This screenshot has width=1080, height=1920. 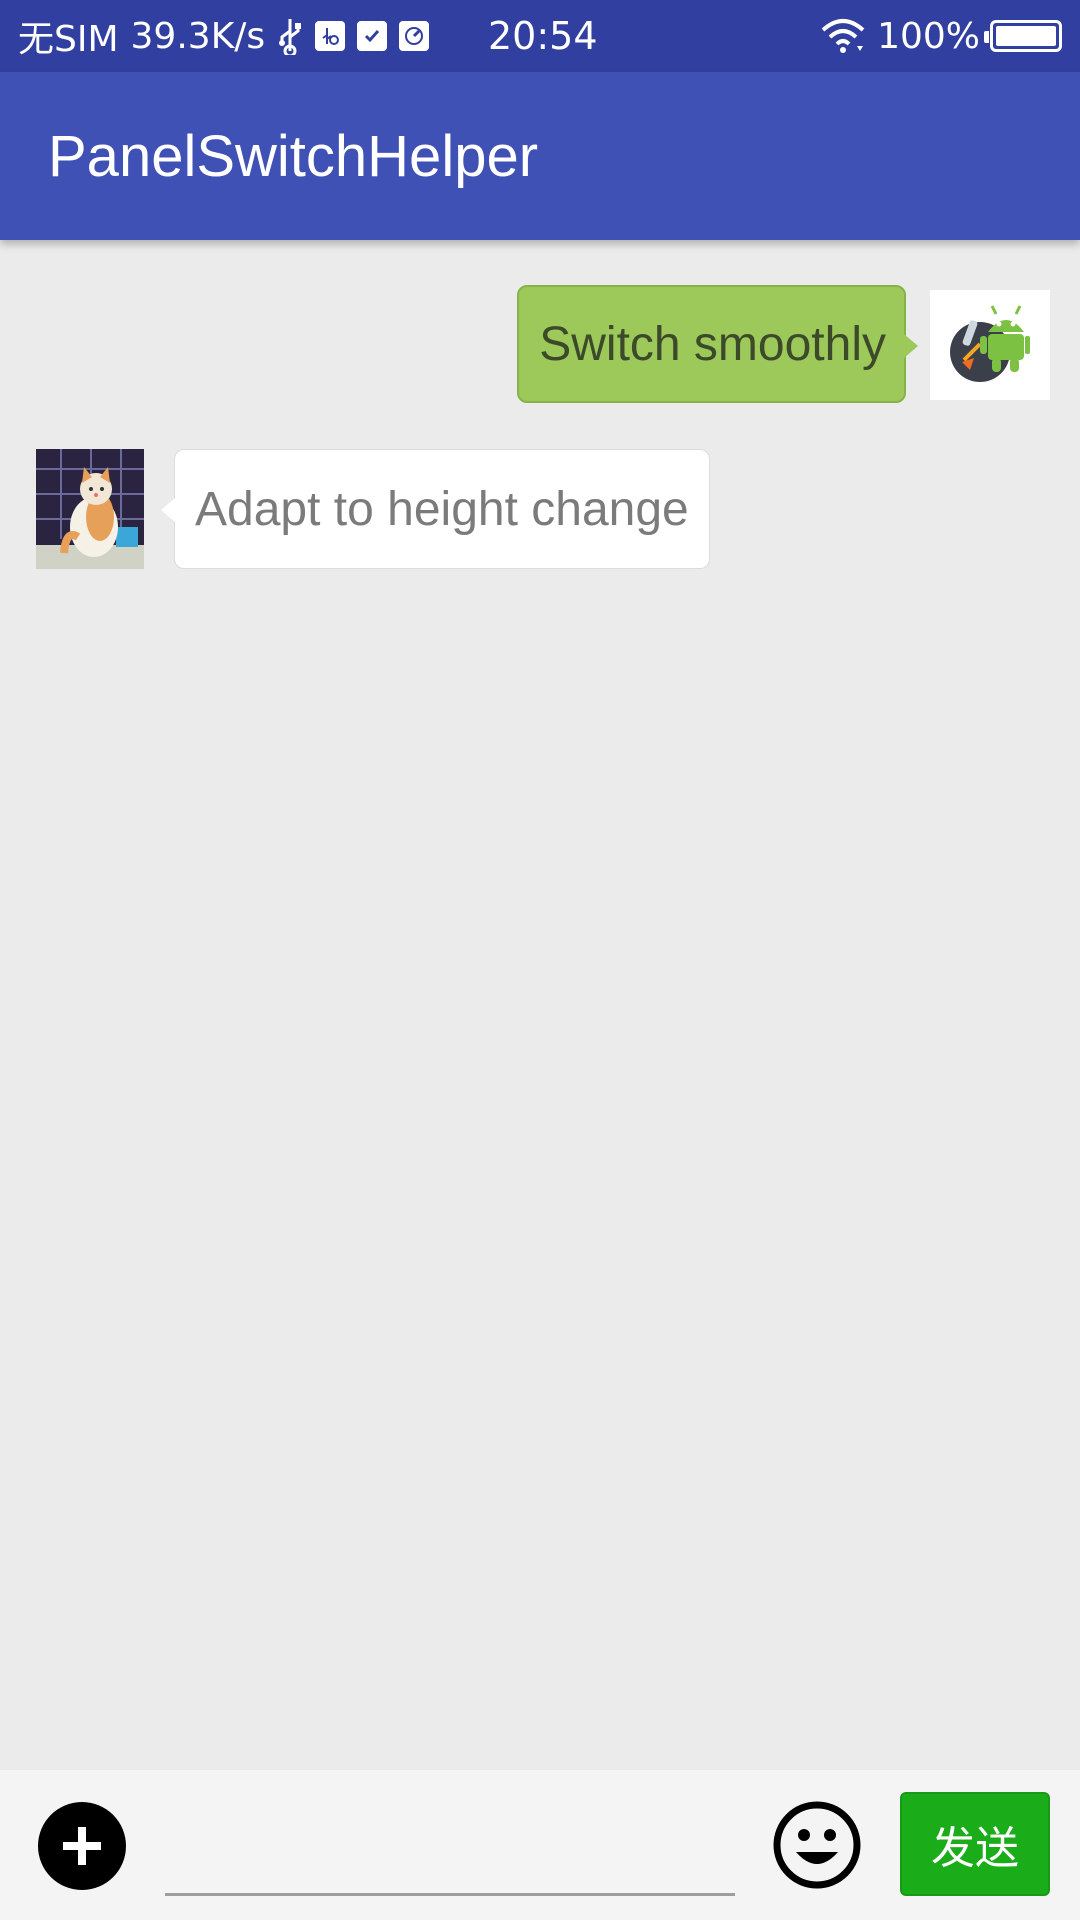 I want to click on status-bar: 无SIM 39.3K/s 20:54 100%, so click(x=540, y=36).